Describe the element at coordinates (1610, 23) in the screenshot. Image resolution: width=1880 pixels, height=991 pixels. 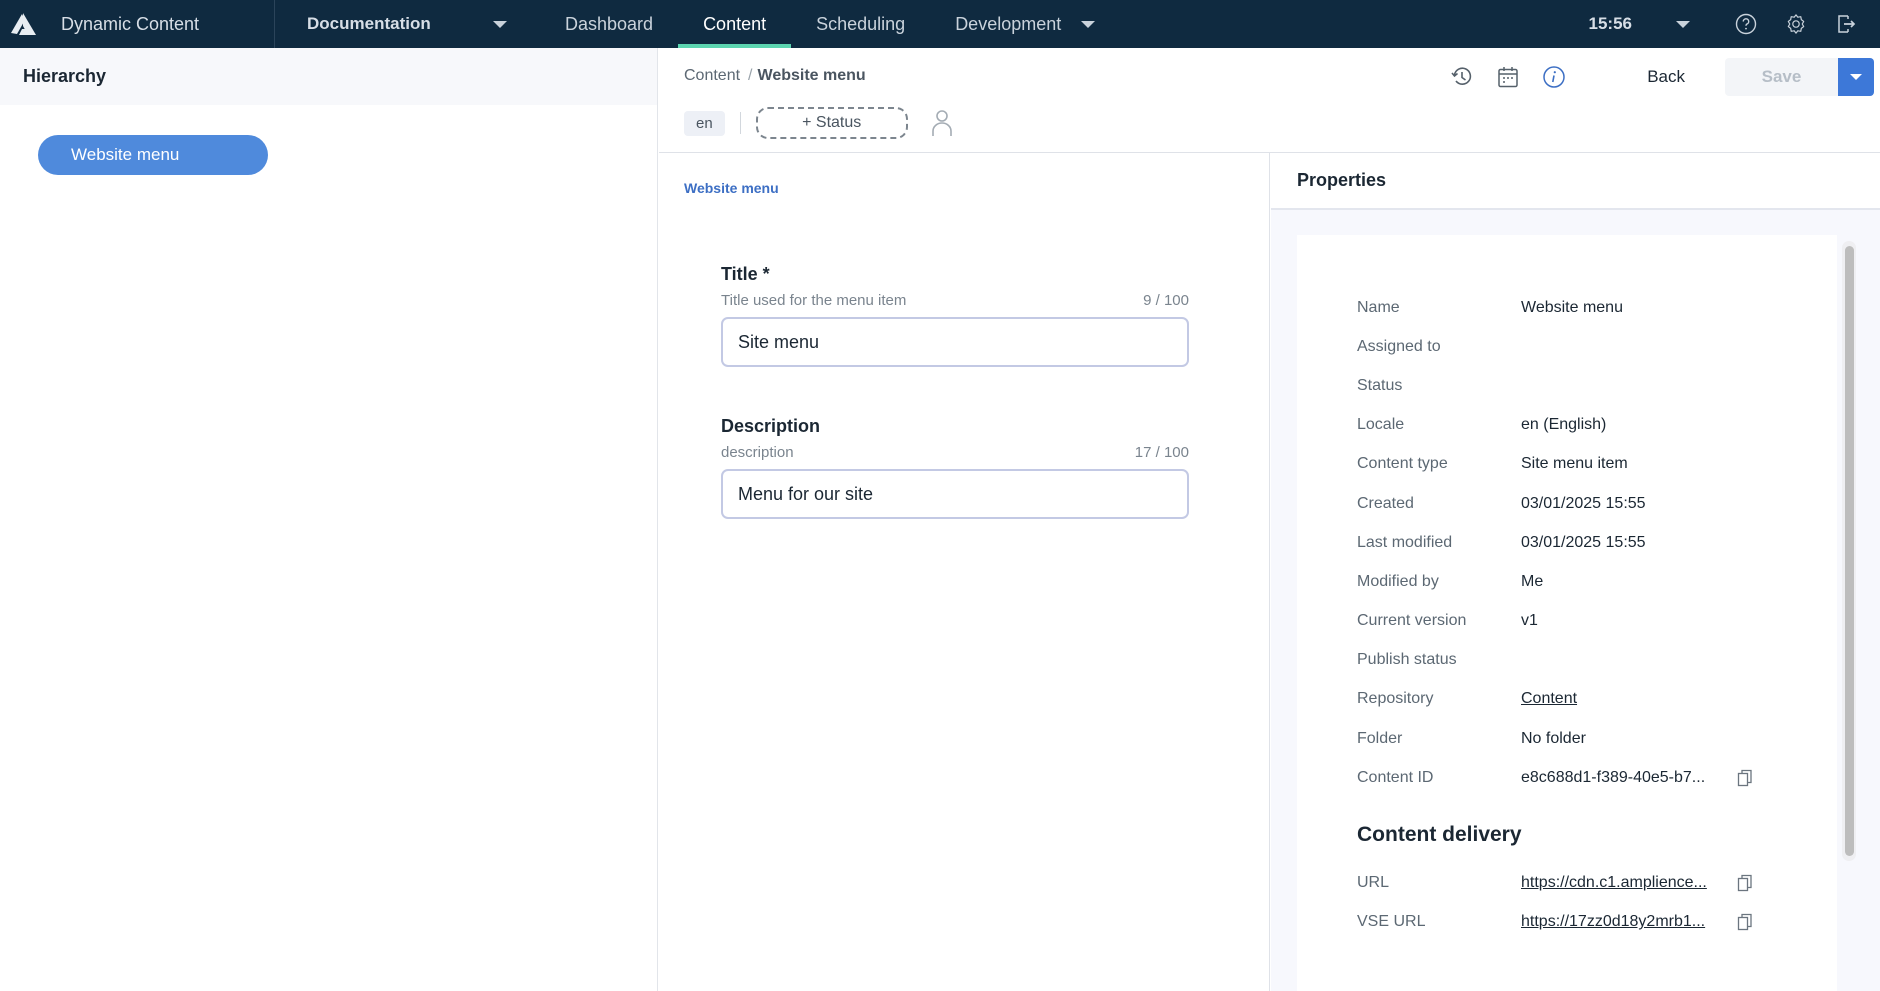
I see `clock: 15:56` at that location.